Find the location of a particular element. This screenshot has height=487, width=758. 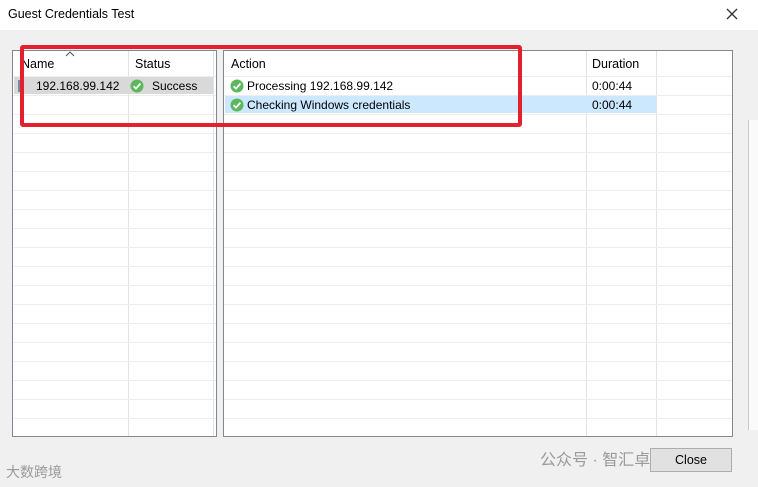

background-scroll-edge is located at coordinates (753, 275).